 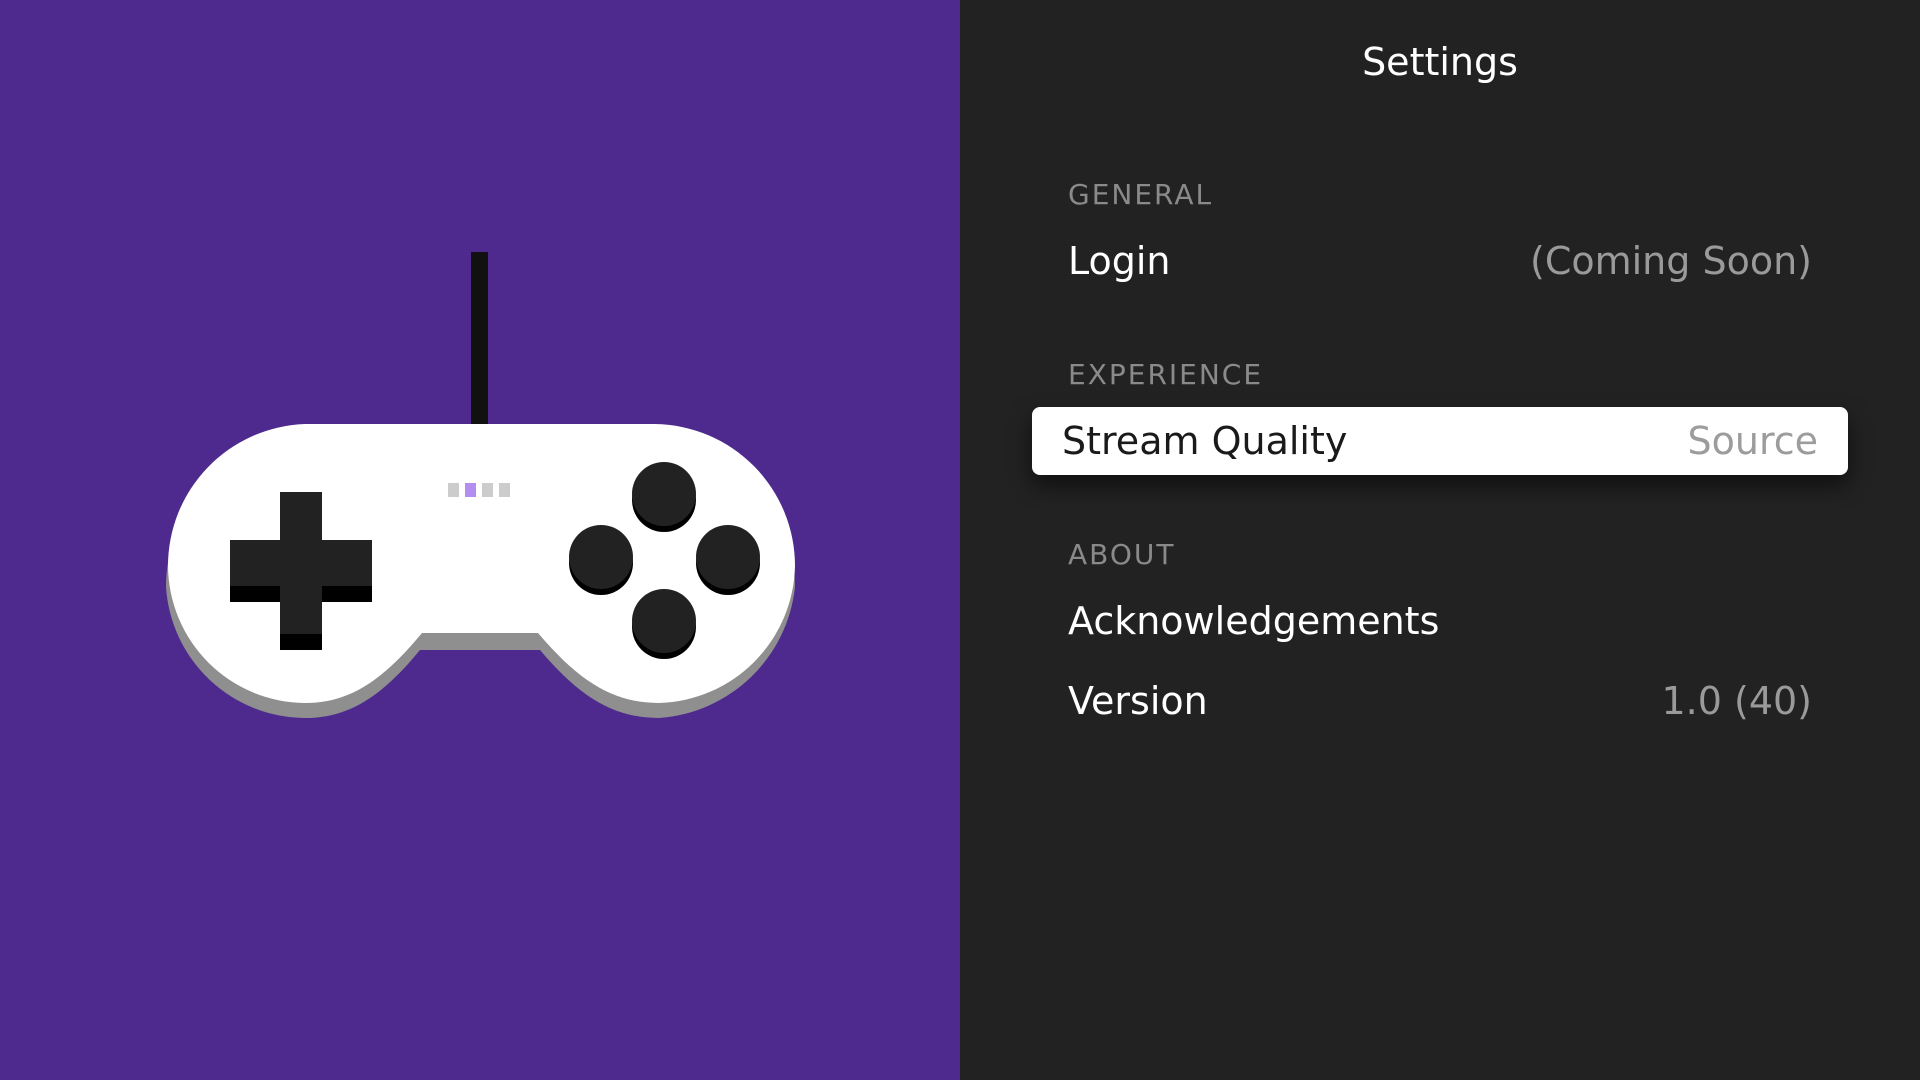 What do you see at coordinates (728, 557) in the screenshot?
I see `face-button-right` at bounding box center [728, 557].